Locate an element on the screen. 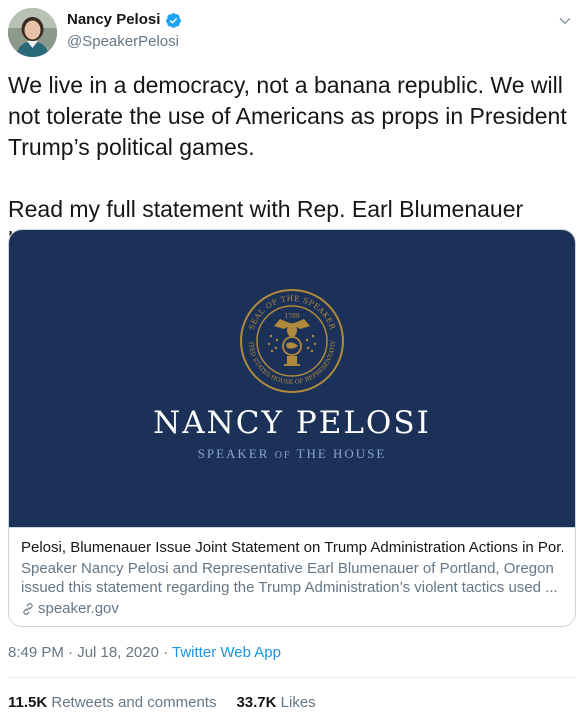 This screenshot has width=584, height=719. avatar is located at coordinates (32, 32).